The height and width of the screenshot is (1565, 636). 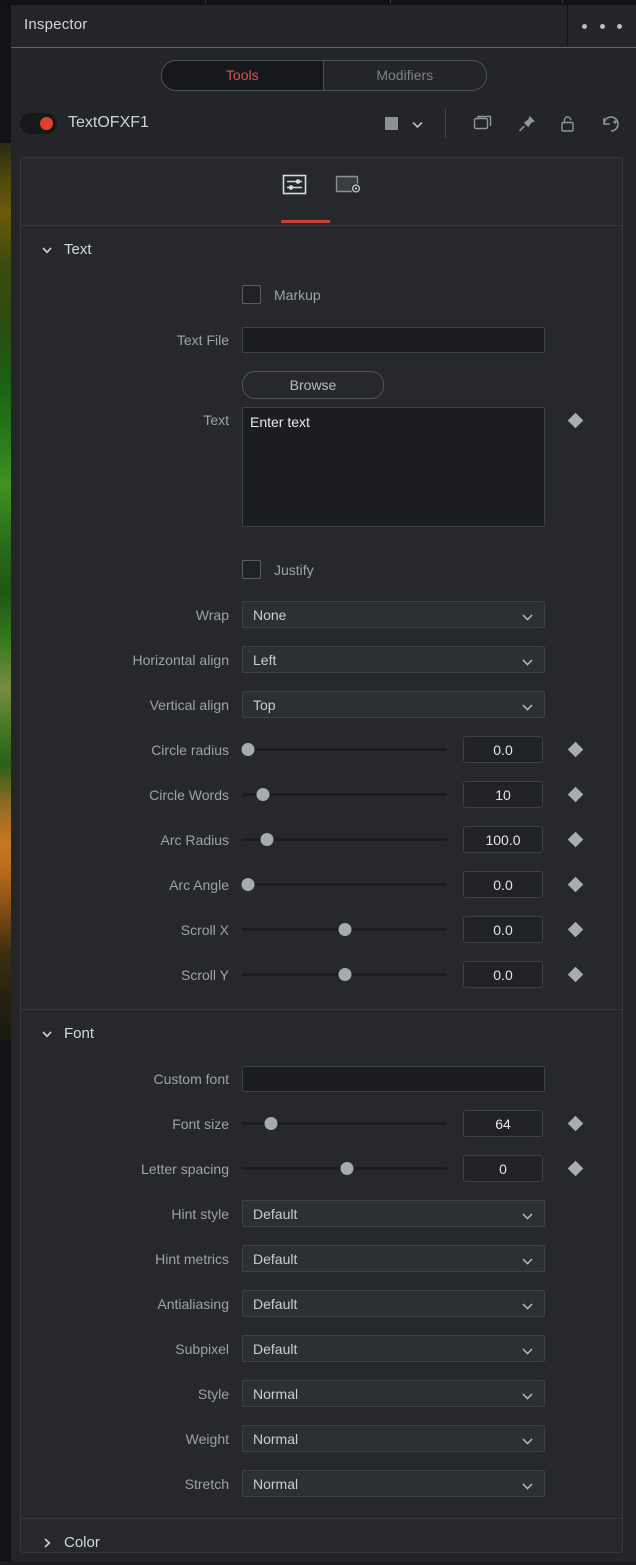 I want to click on arc-angle-value: 0.0, so click(x=503, y=884).